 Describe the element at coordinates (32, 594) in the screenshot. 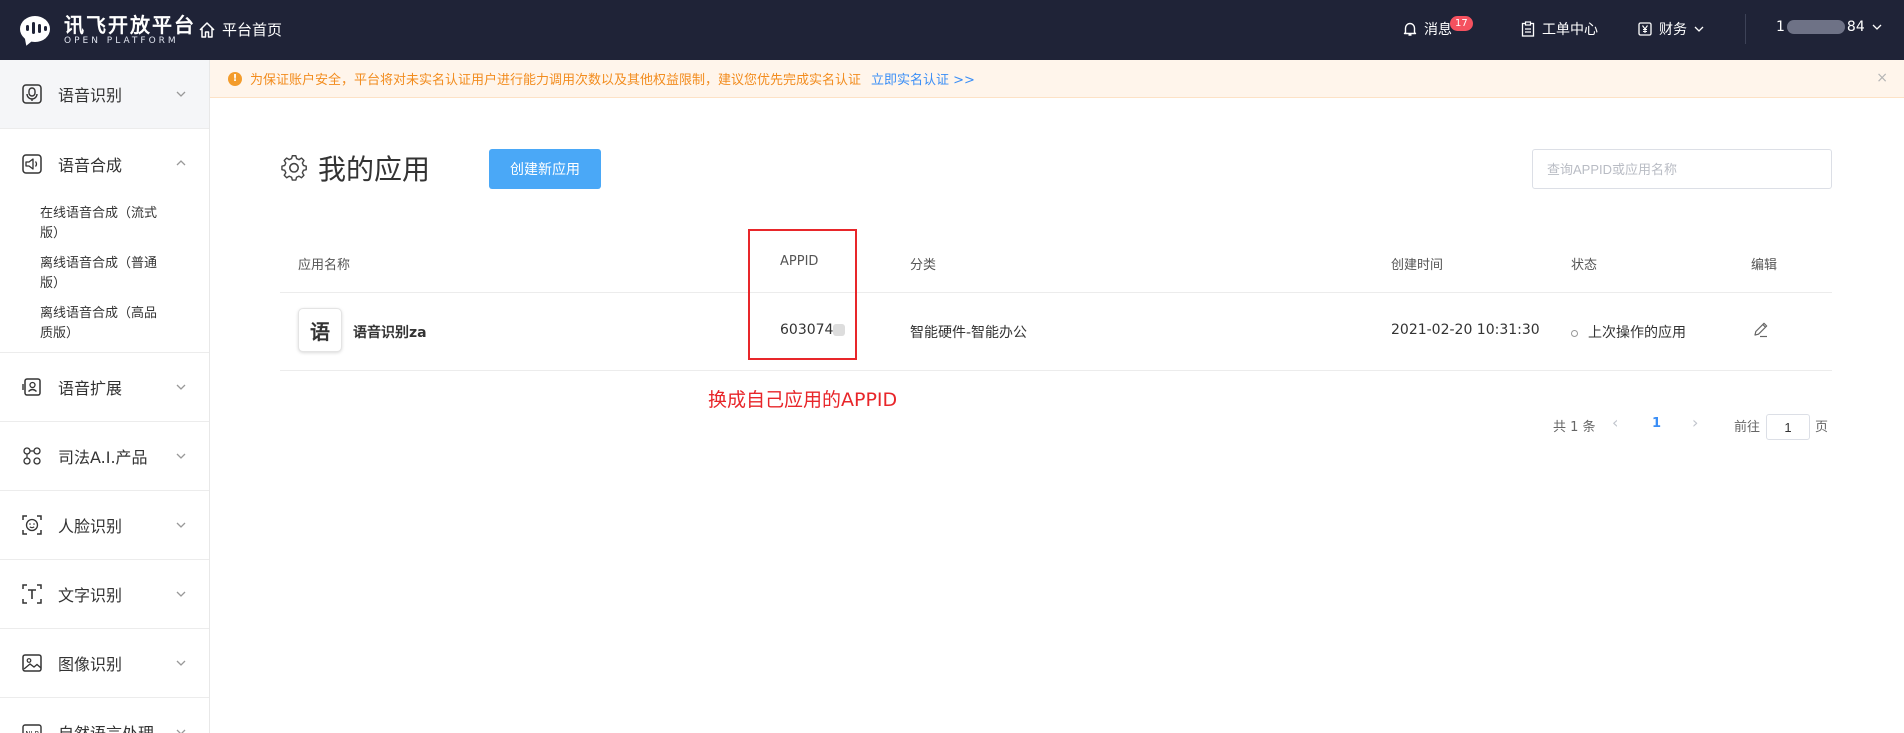

I see `text-ocr-icon` at that location.